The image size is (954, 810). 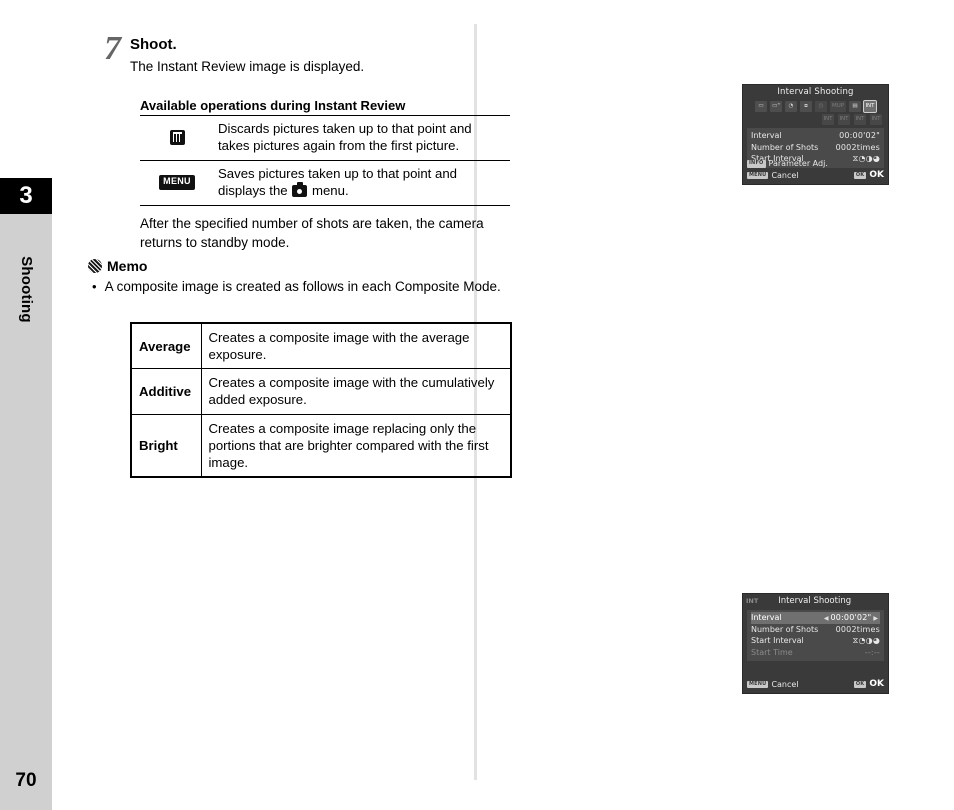 What do you see at coordinates (844, 119) in the screenshot?
I see `int-sub-icon-2: INT` at bounding box center [844, 119].